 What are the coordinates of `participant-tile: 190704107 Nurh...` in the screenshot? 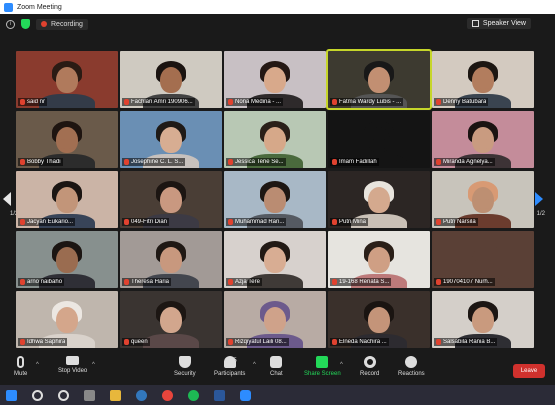 It's located at (483, 259).